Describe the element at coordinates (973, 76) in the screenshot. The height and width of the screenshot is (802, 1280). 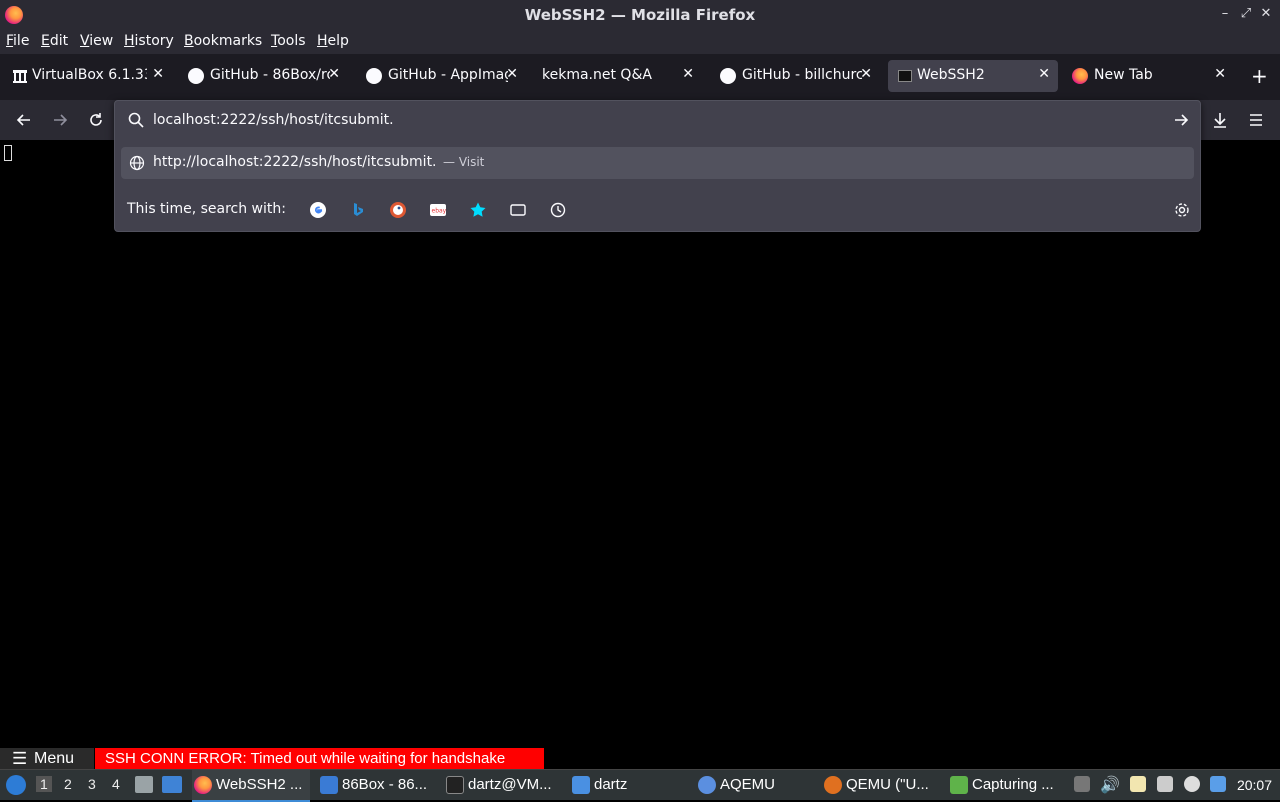
I see `tab-webssh2: WebSSH2 ✕` at that location.